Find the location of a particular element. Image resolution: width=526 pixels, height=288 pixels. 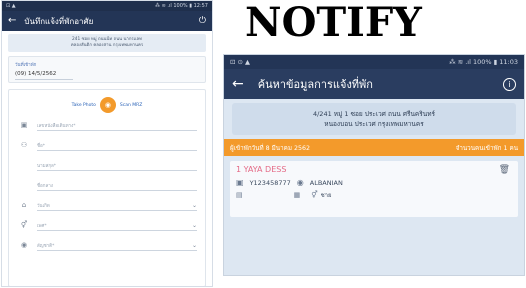

camera-icon: ◉ is located at coordinates (107, 105).